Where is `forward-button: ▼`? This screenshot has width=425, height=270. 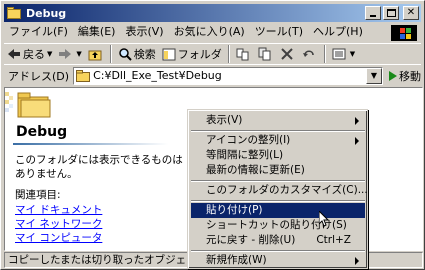
forward-button: ▼ is located at coordinates (69, 54).